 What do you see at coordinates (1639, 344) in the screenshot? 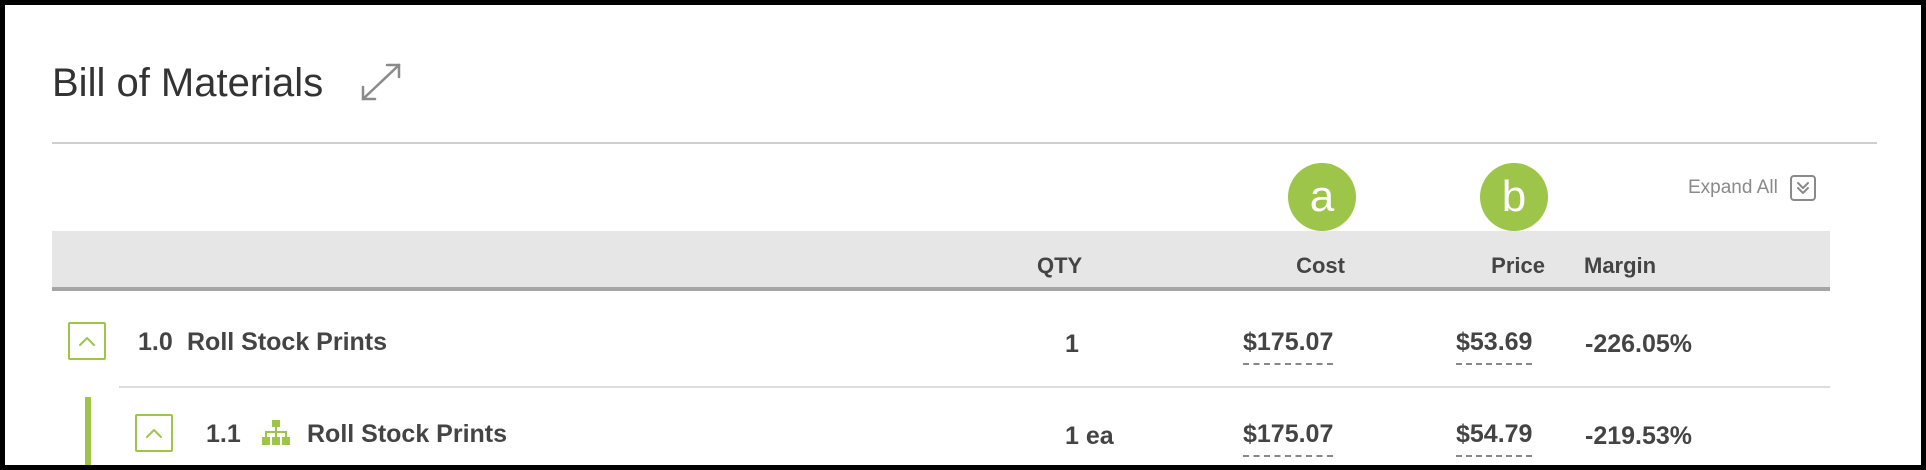
I see `row-margin: -226.05%` at bounding box center [1639, 344].